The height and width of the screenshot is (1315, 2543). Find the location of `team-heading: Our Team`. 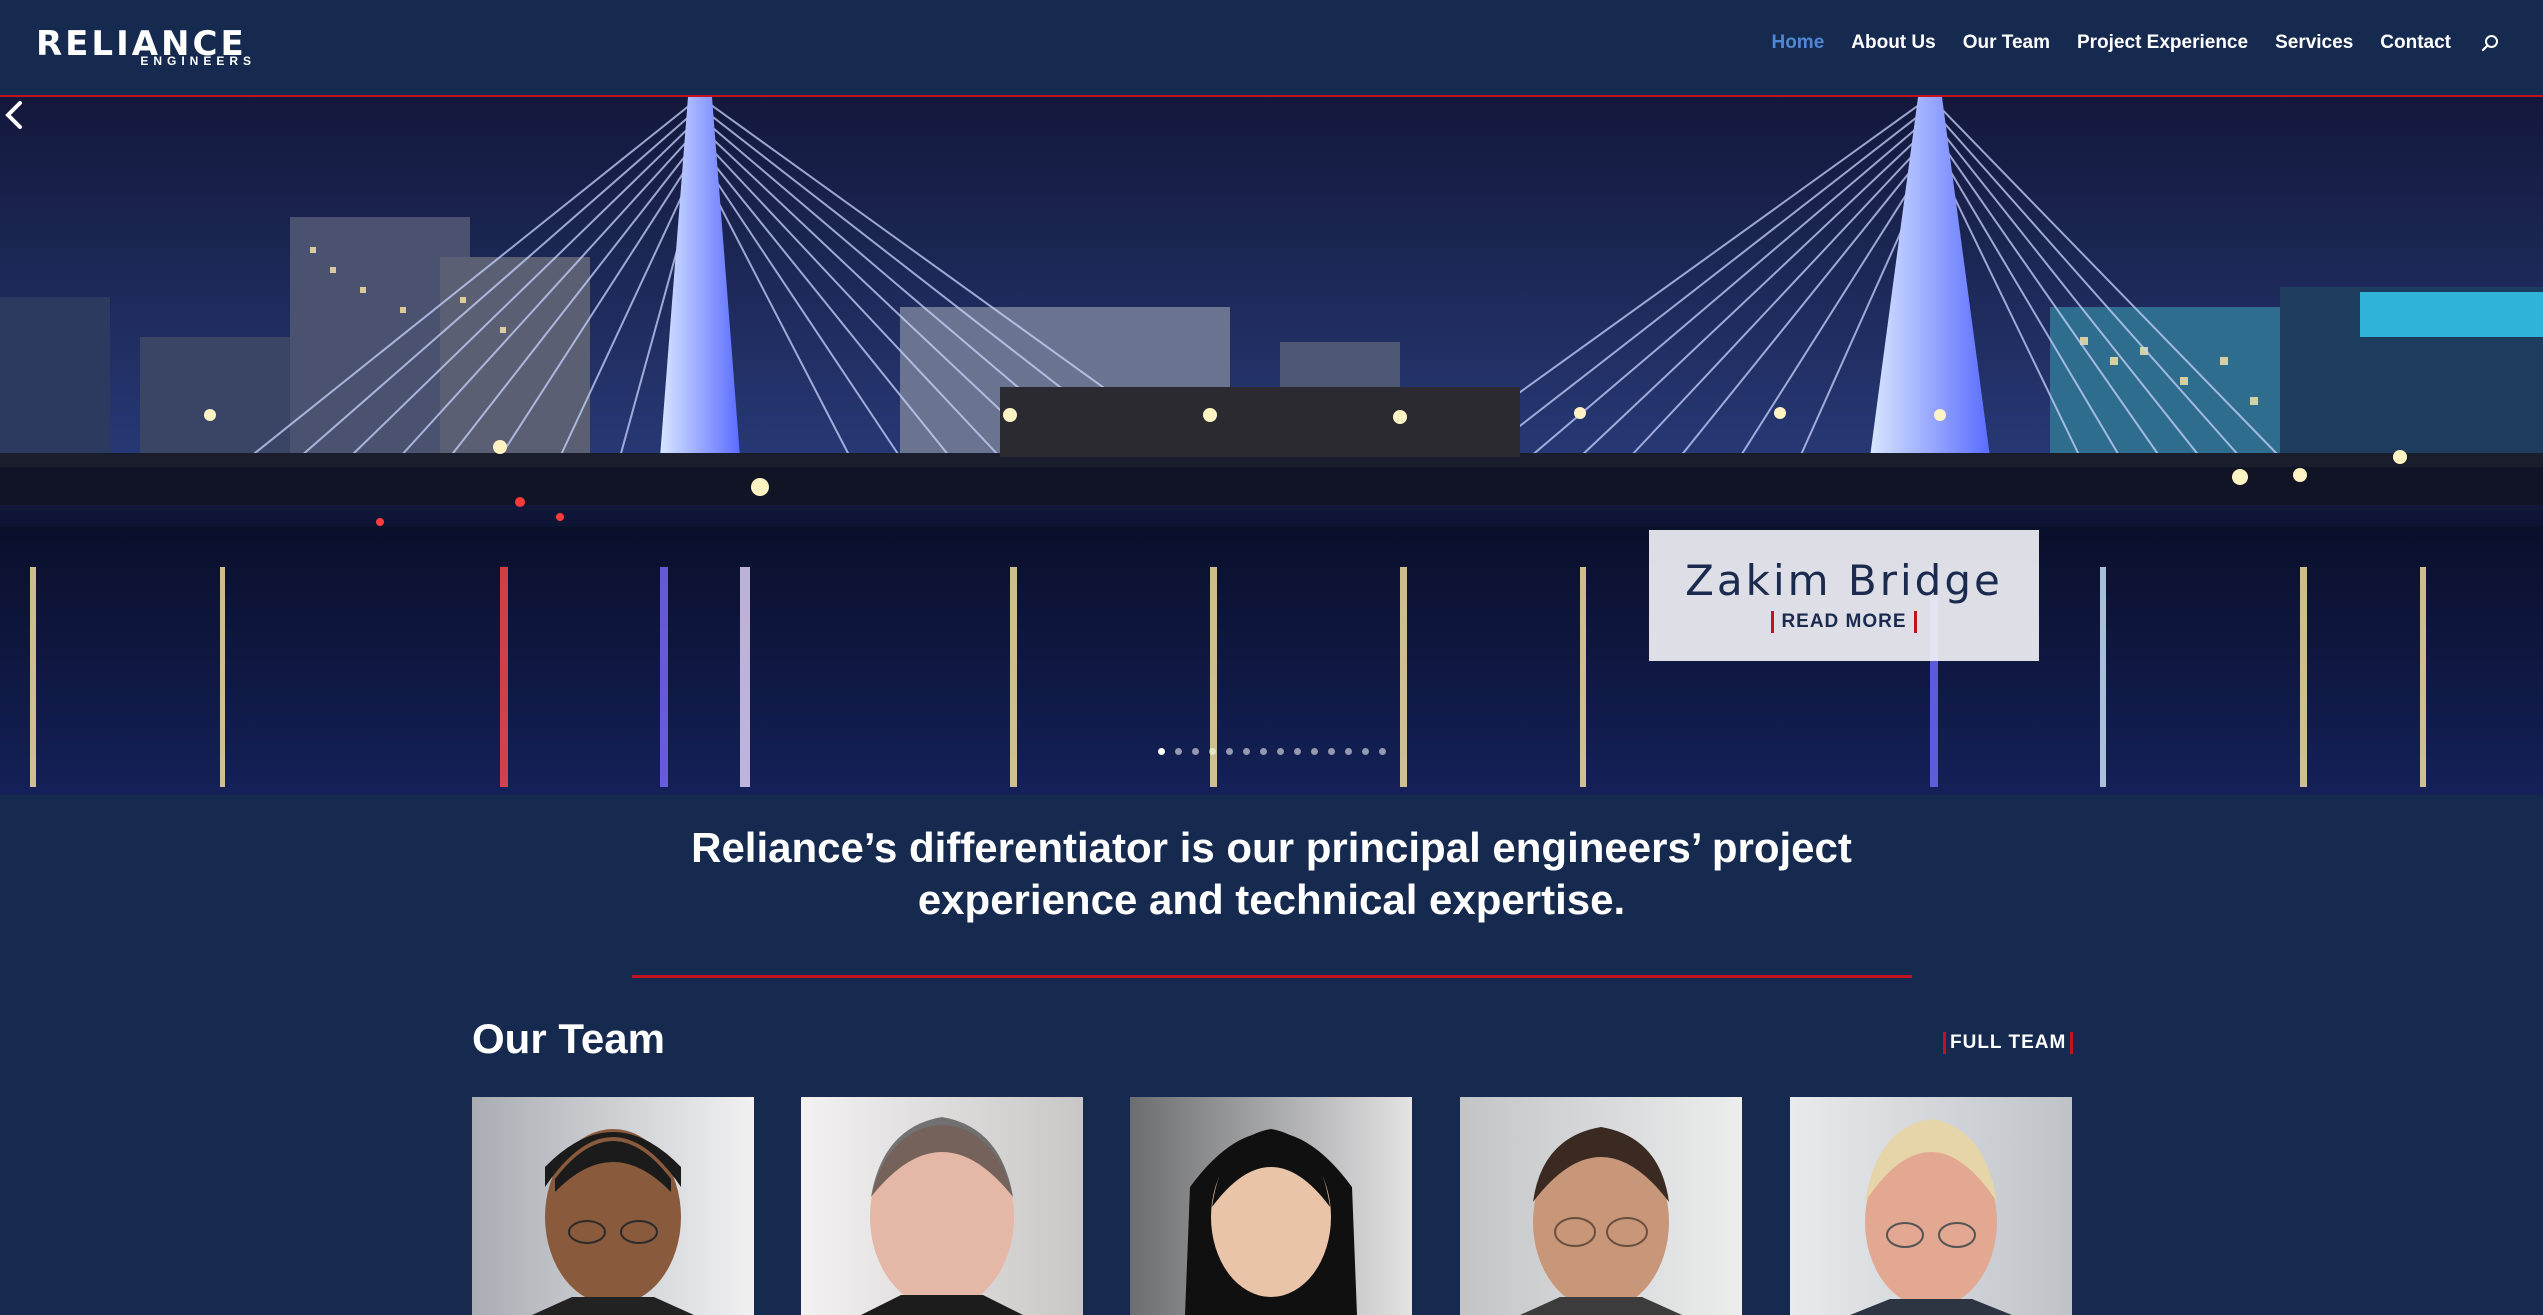

team-heading: Our Team is located at coordinates (568, 1038).